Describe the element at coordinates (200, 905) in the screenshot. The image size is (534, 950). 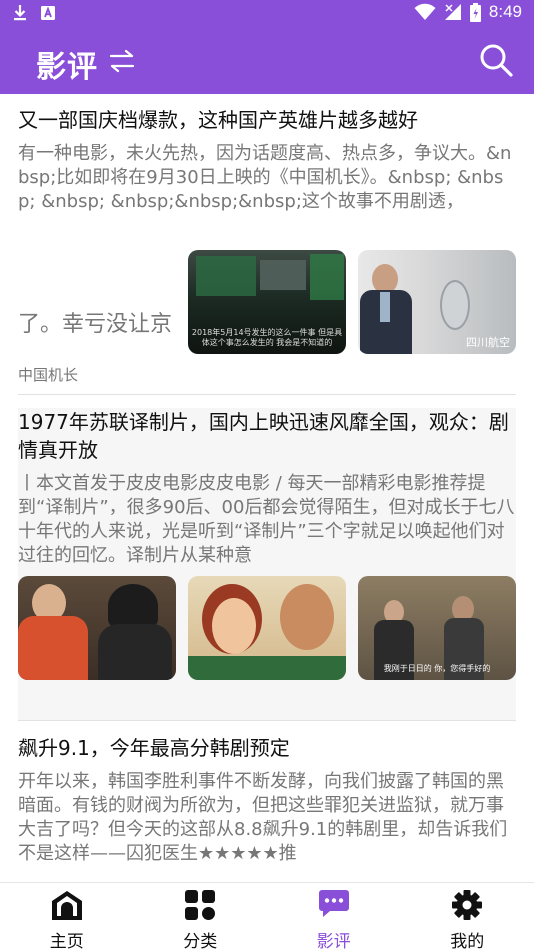
I see `grid-icon` at that location.